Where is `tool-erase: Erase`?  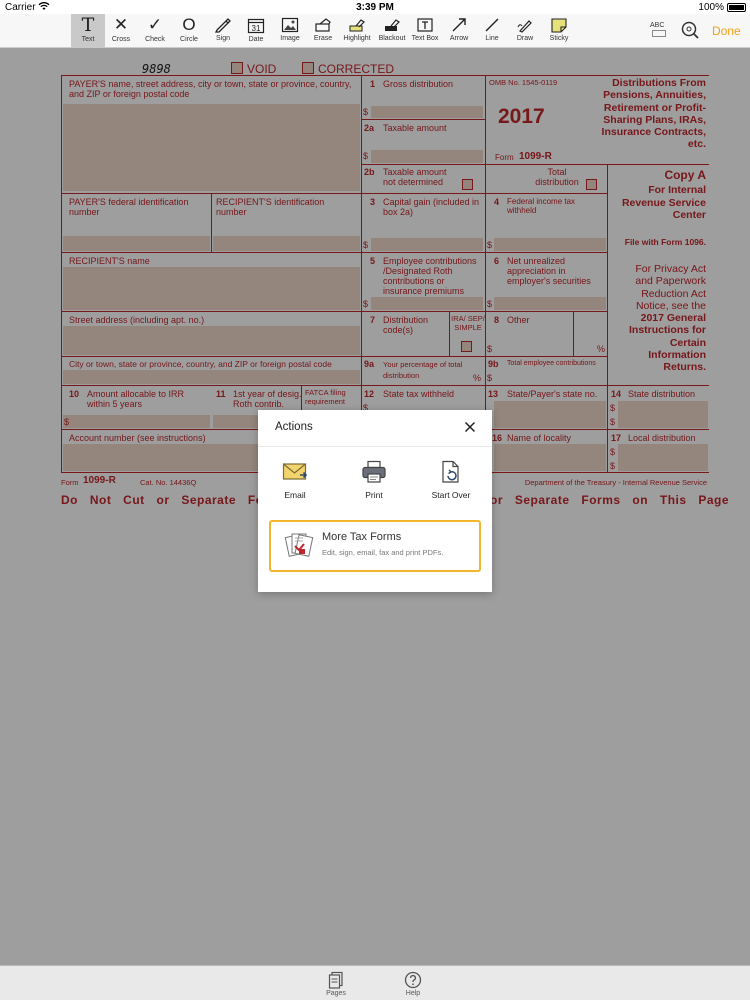 tool-erase: Erase is located at coordinates (323, 31).